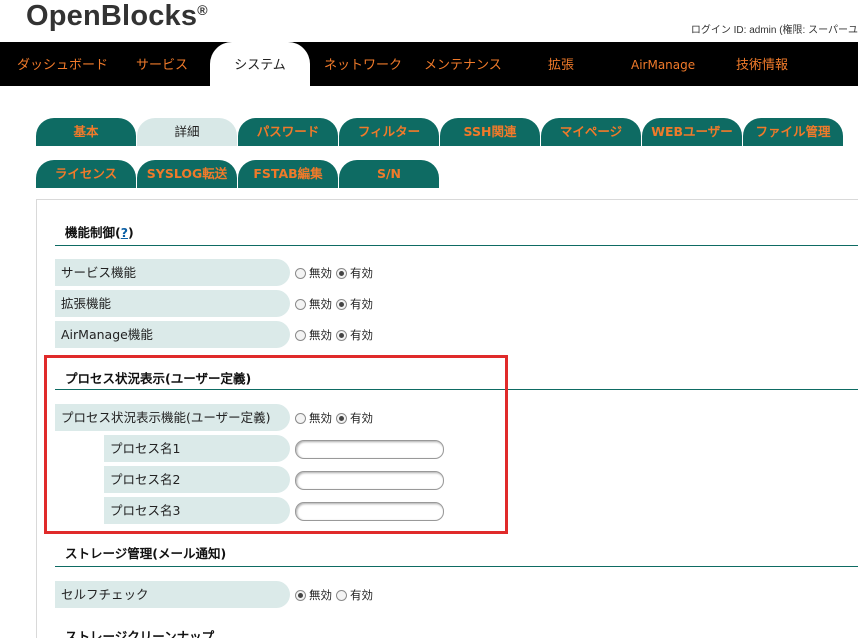 The height and width of the screenshot is (638, 858). I want to click on nav-network: ネットワーク, so click(363, 64).